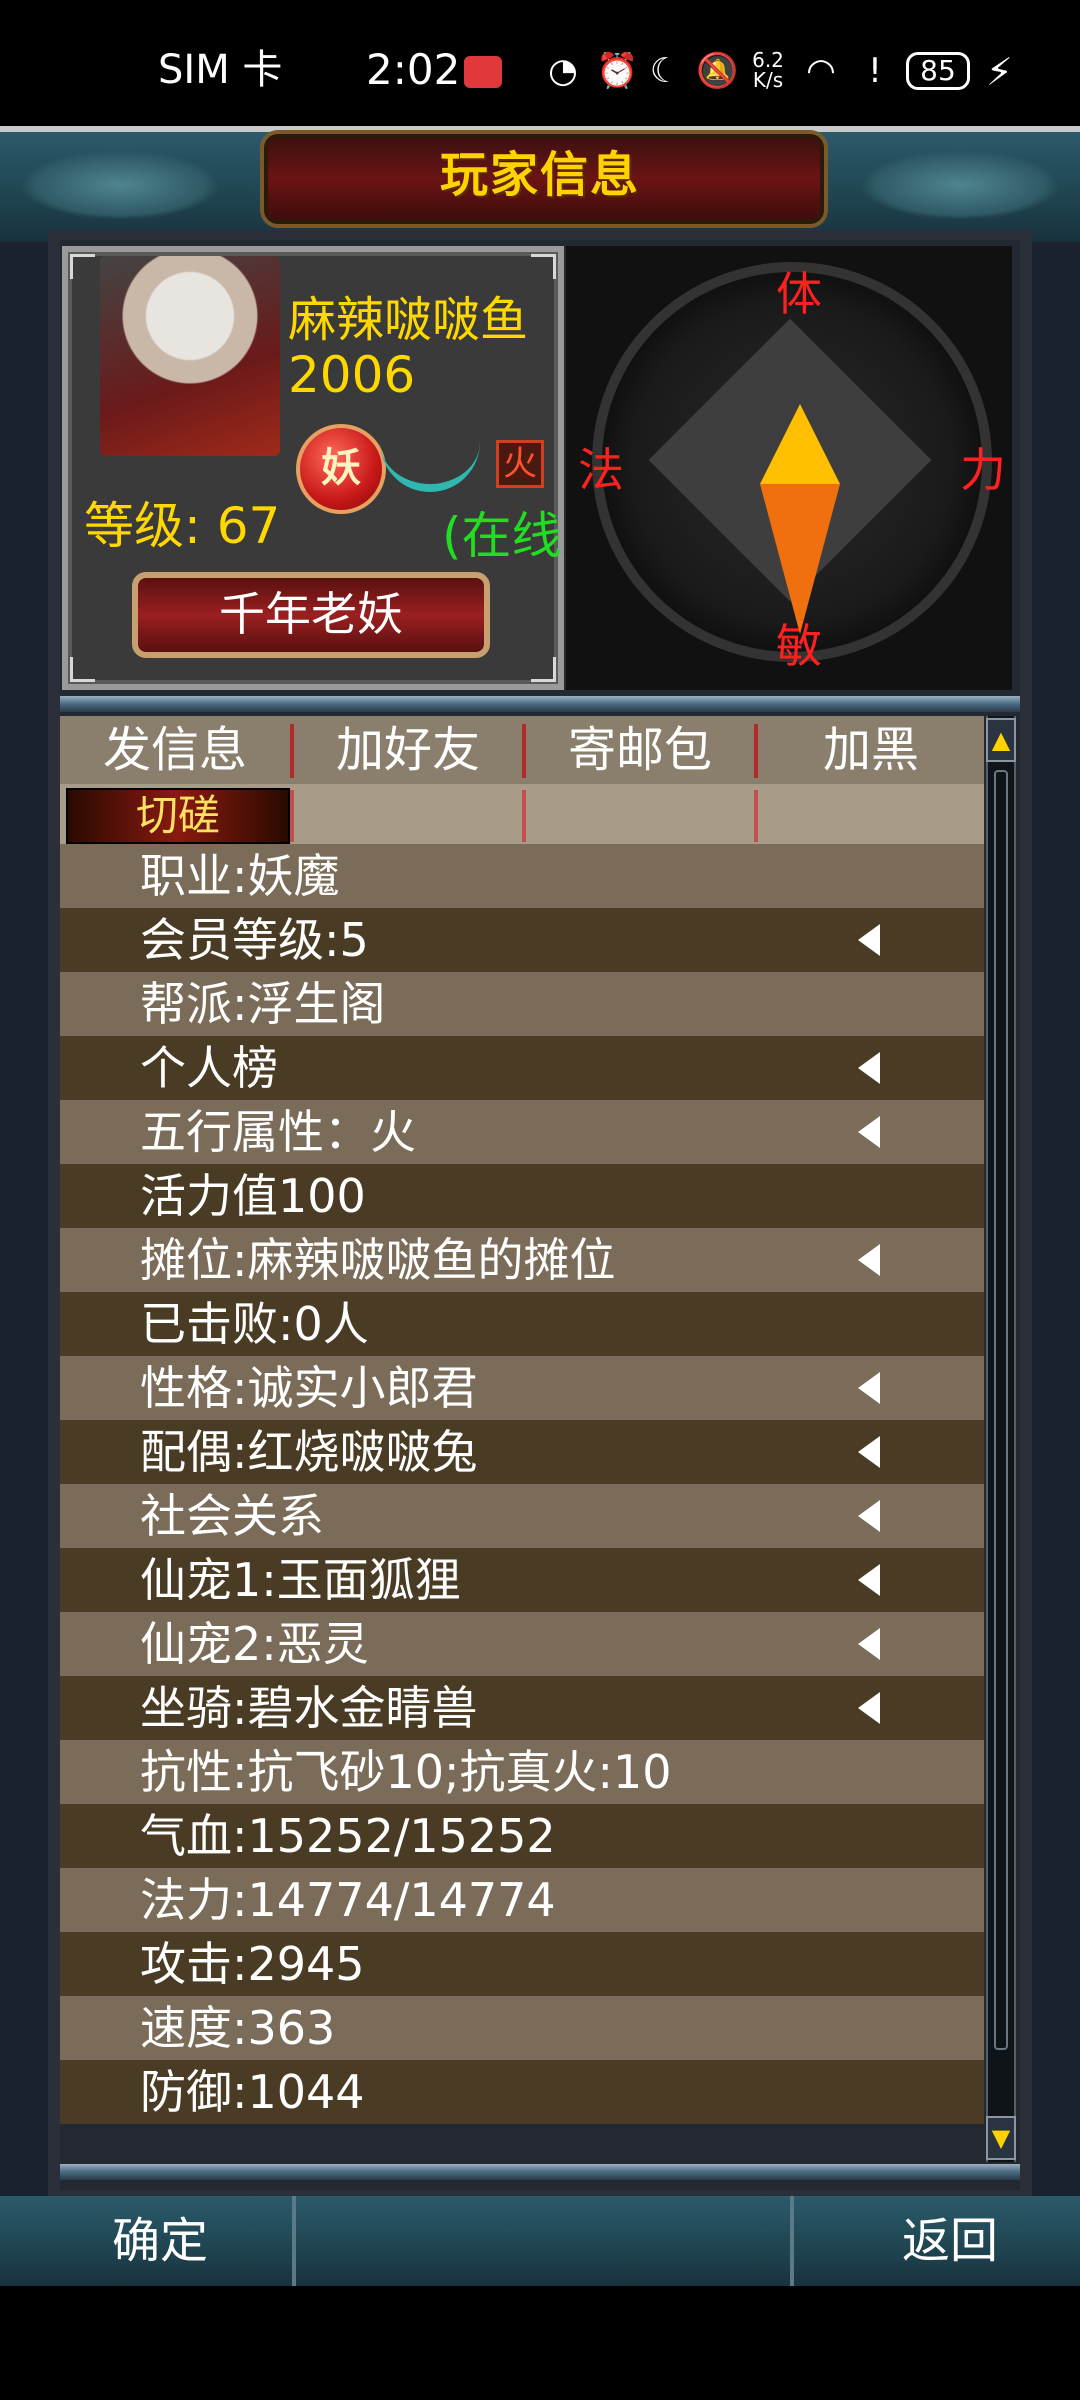 The image size is (1080, 2400). Describe the element at coordinates (617, 71) in the screenshot. I see `alarm-icon: ⏰` at that location.